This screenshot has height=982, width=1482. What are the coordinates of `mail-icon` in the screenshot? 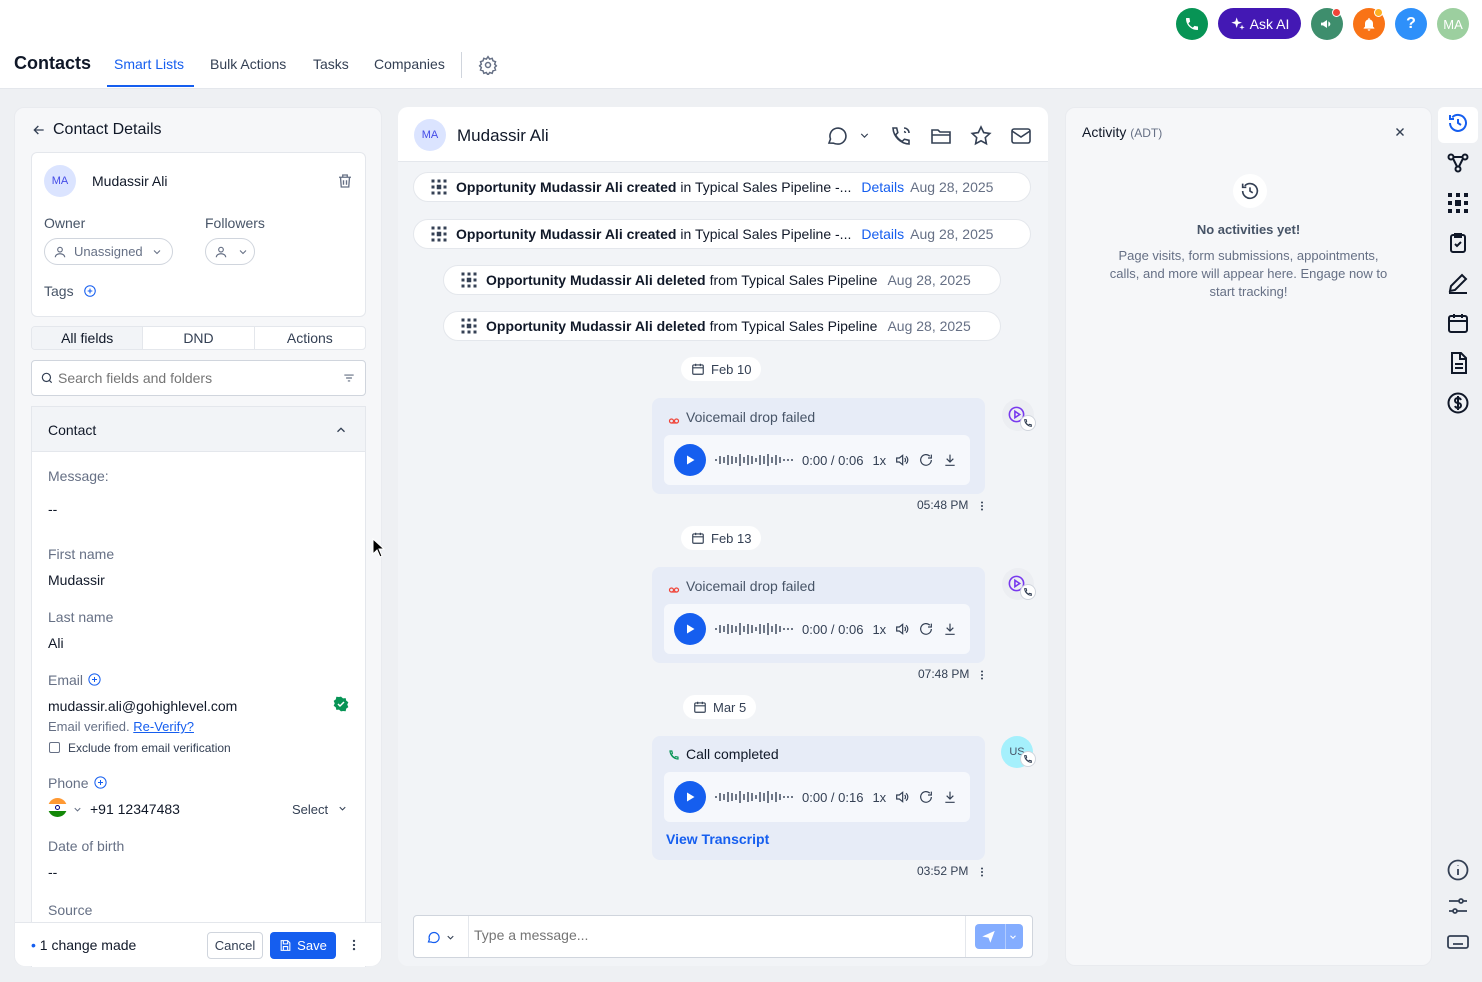 It's located at (1021, 136).